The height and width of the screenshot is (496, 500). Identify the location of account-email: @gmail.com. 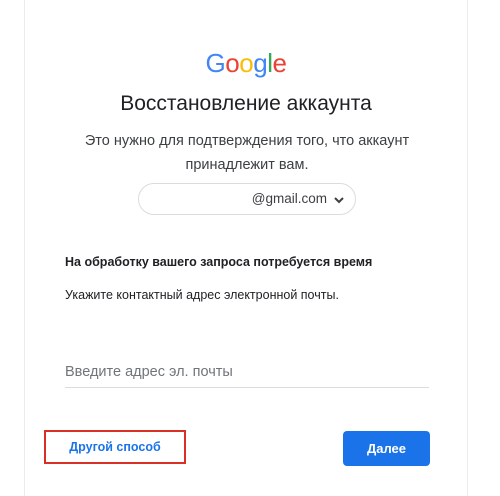
(289, 198).